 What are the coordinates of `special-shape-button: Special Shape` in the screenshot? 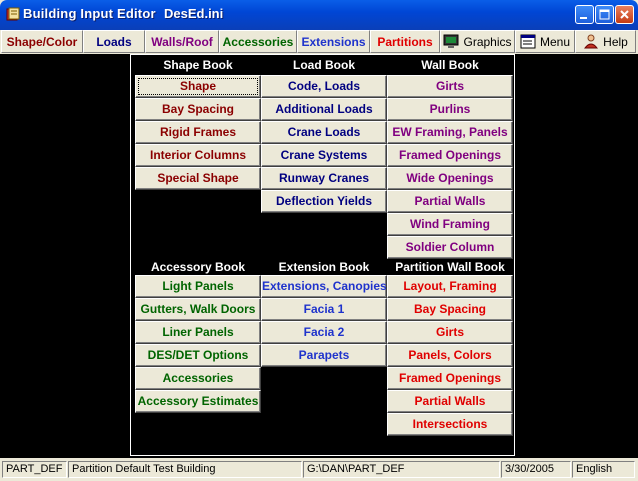 It's located at (198, 178).